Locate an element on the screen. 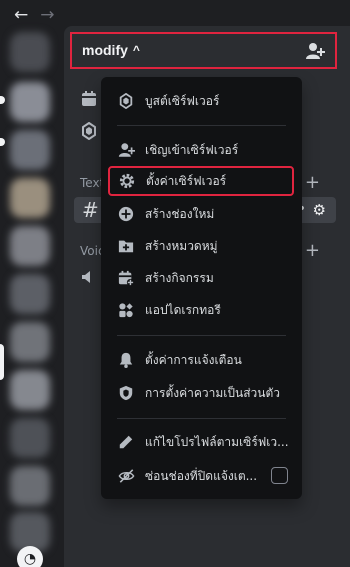  calendar-icon is located at coordinates (89, 98).